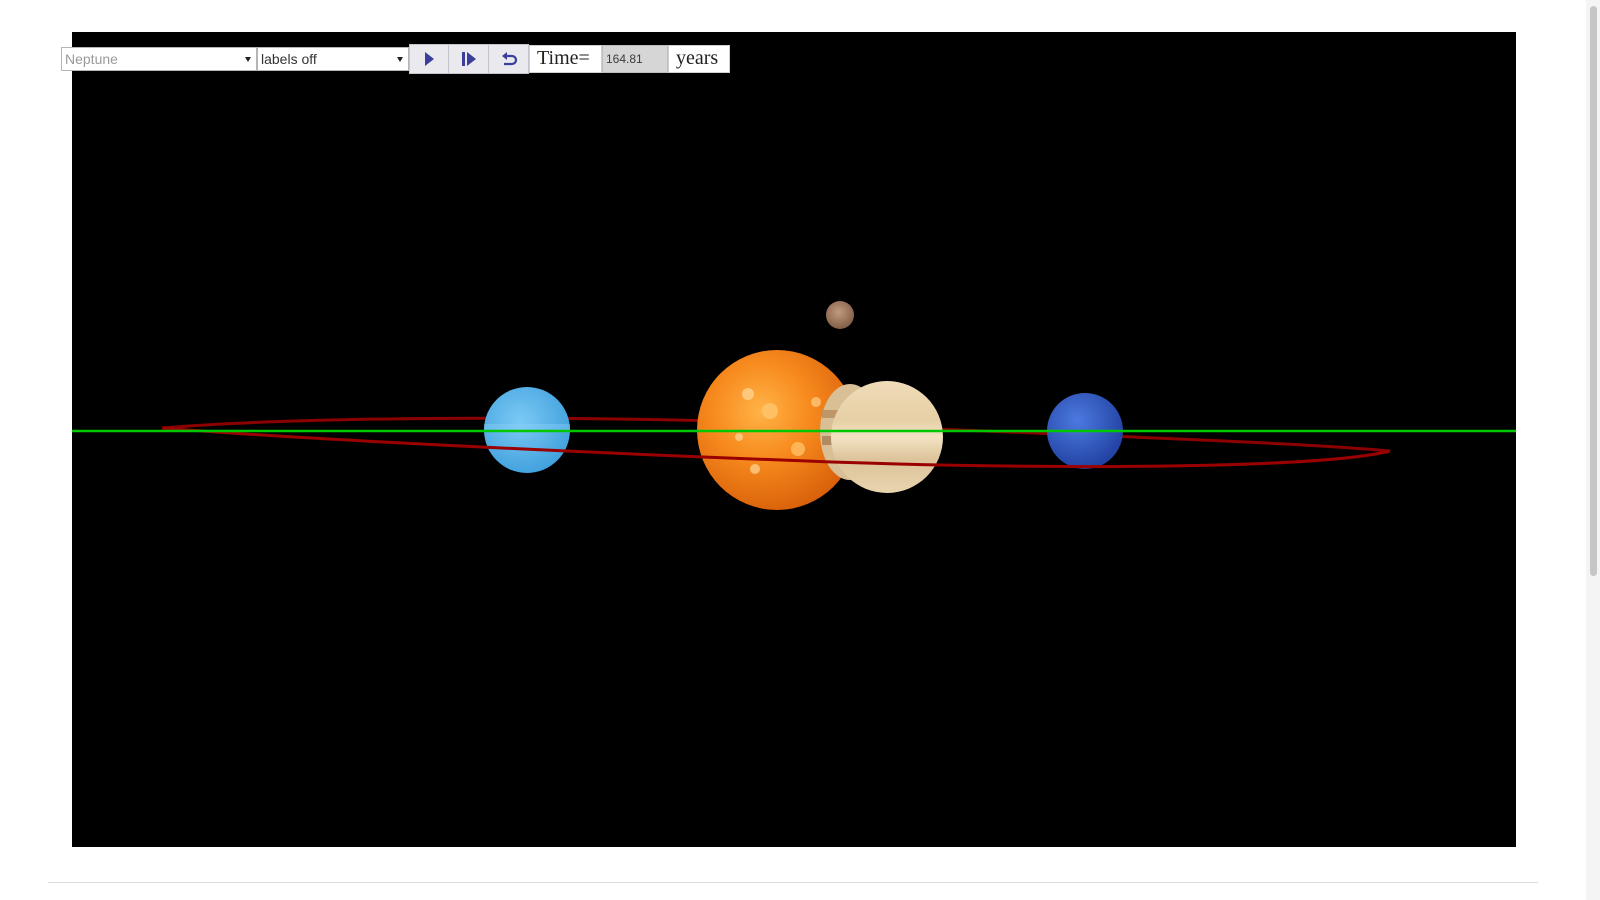 The width and height of the screenshot is (1600, 900). What do you see at coordinates (1593, 291) in the screenshot?
I see `scrollbar-thumb` at bounding box center [1593, 291].